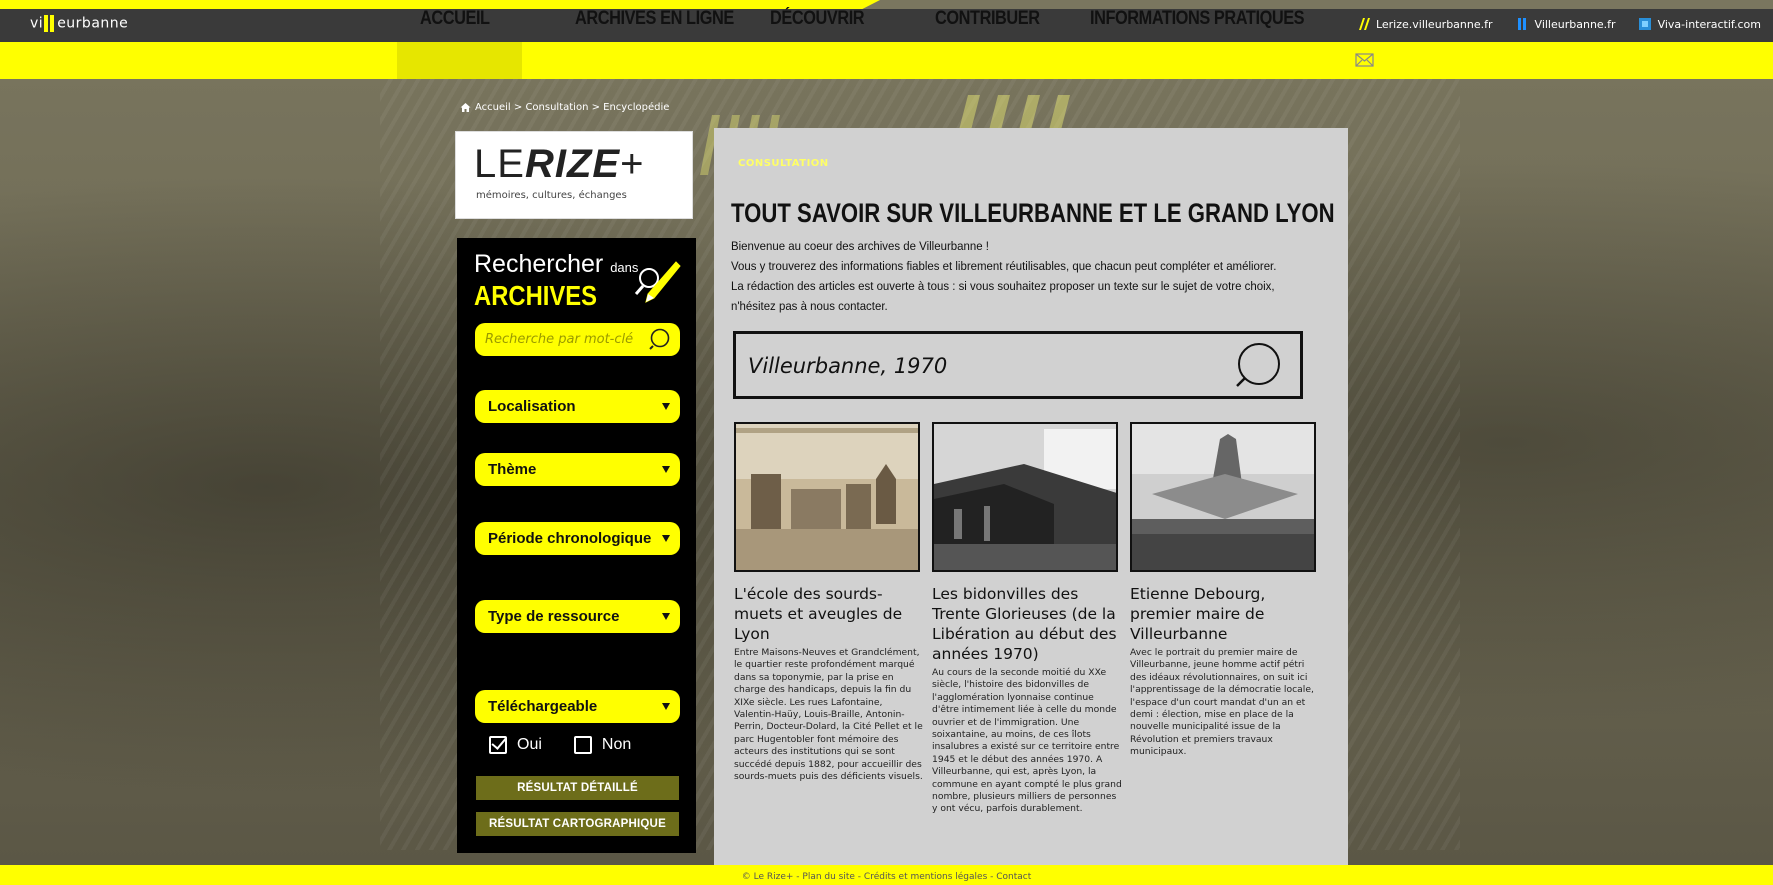  I want to click on nav-active-highlight, so click(459, 60).